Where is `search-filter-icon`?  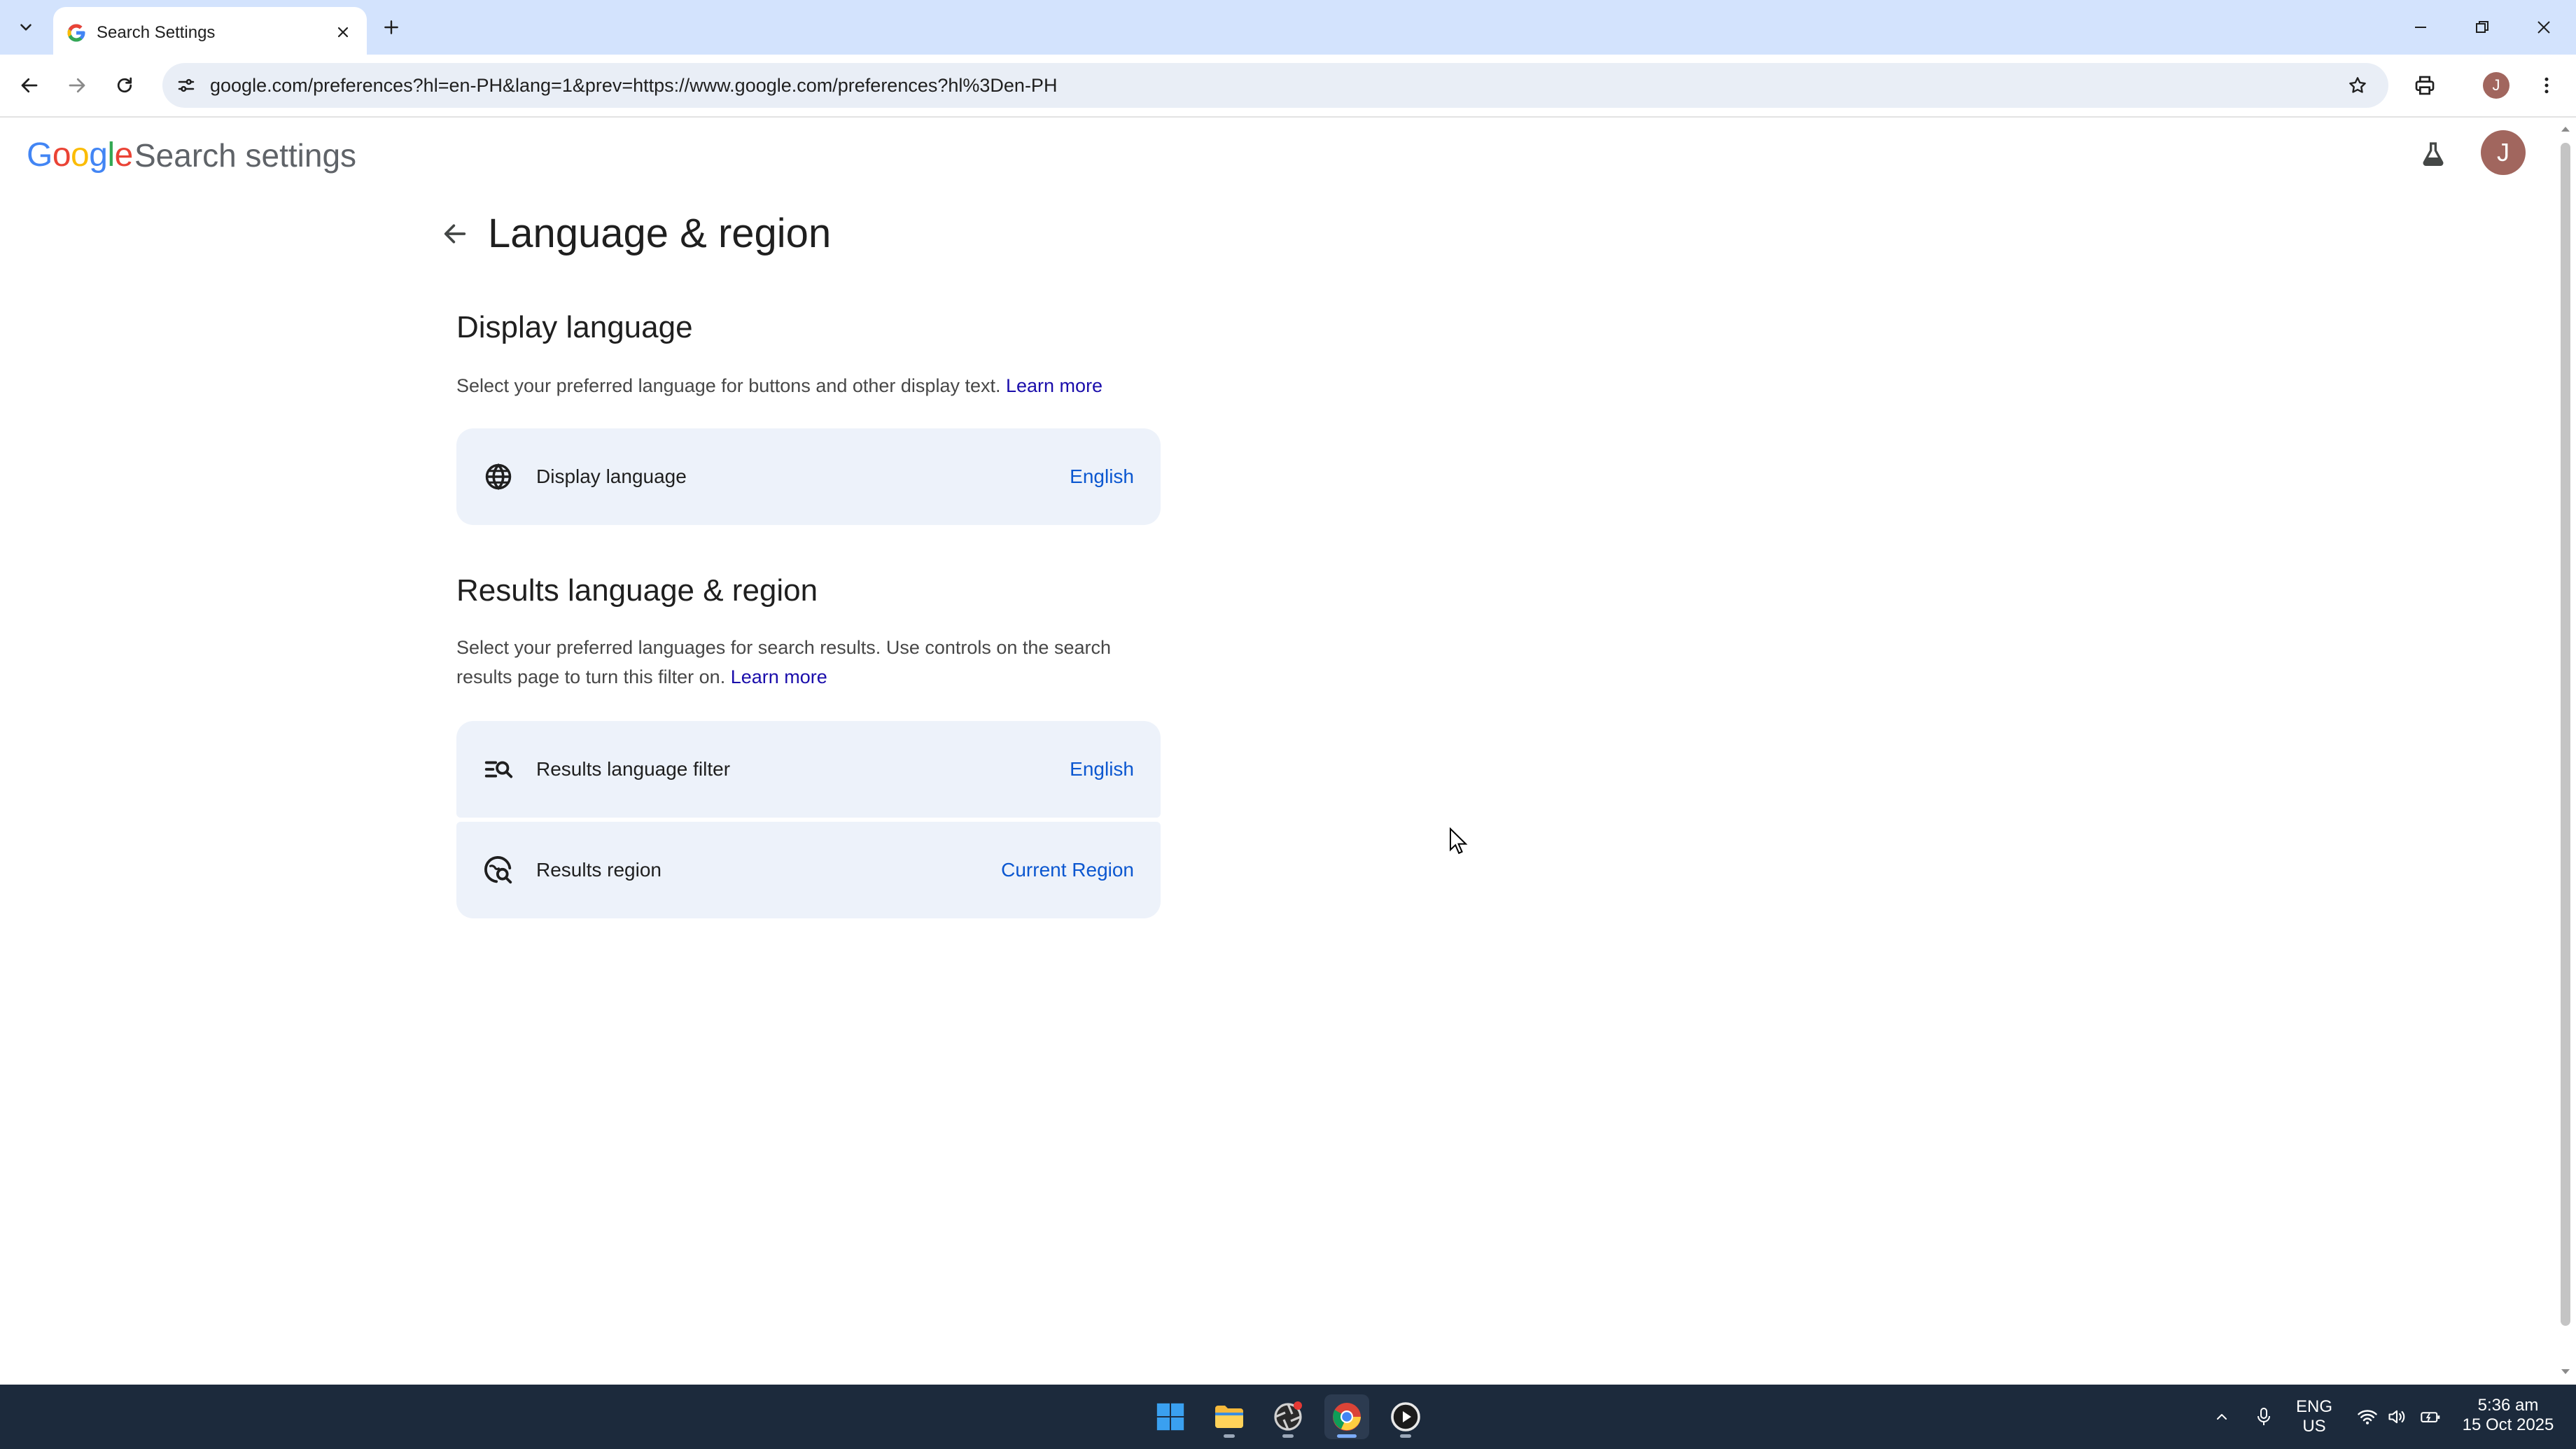
search-filter-icon is located at coordinates (498, 769).